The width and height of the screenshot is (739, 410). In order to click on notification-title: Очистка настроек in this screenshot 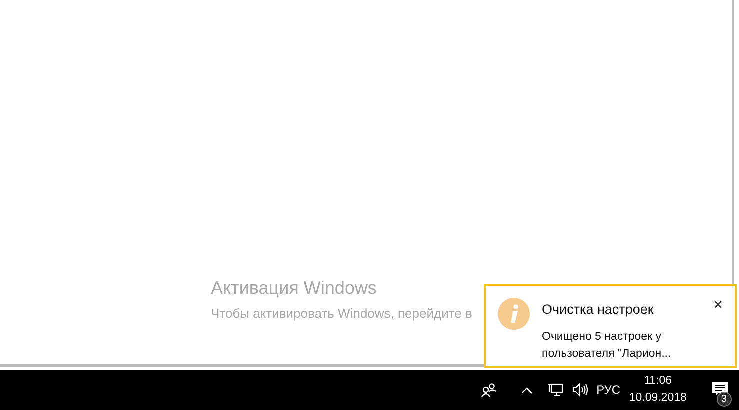, I will do `click(598, 310)`.